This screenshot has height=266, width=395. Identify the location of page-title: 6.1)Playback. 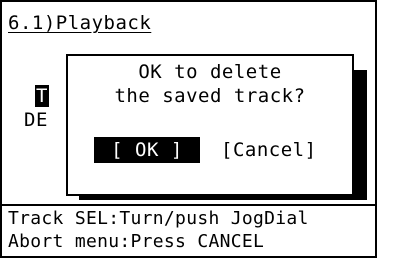
(80, 23).